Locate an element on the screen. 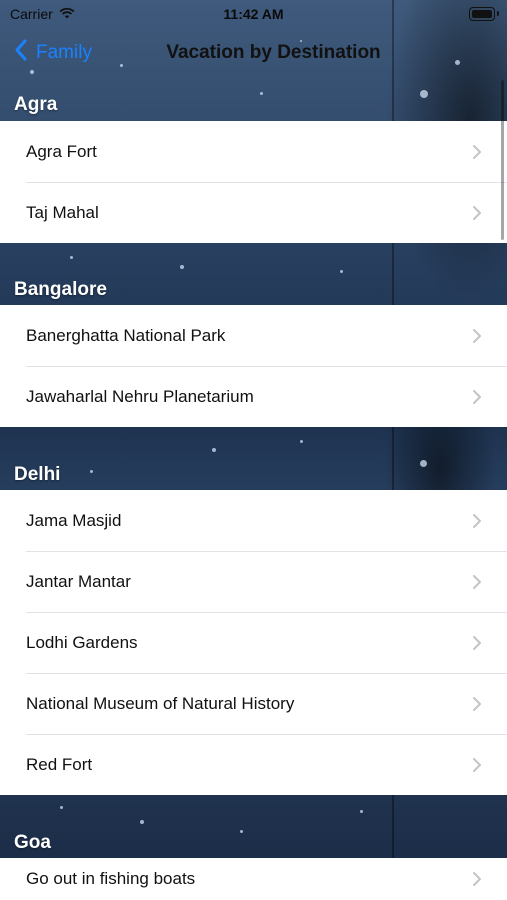  section-goa: Go out in fishing boats is located at coordinates (253, 879).